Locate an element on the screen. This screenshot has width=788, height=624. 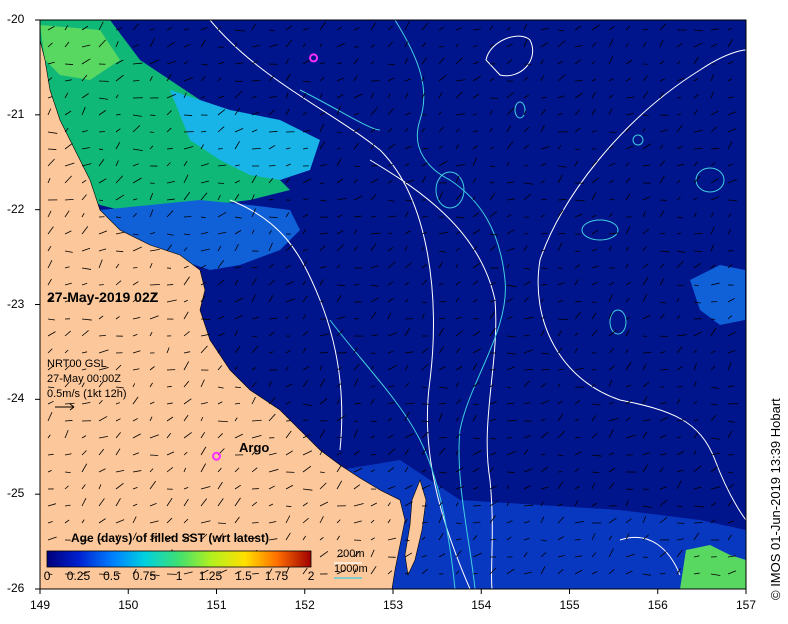
lon-tick-label: 149 is located at coordinates (40, 605).